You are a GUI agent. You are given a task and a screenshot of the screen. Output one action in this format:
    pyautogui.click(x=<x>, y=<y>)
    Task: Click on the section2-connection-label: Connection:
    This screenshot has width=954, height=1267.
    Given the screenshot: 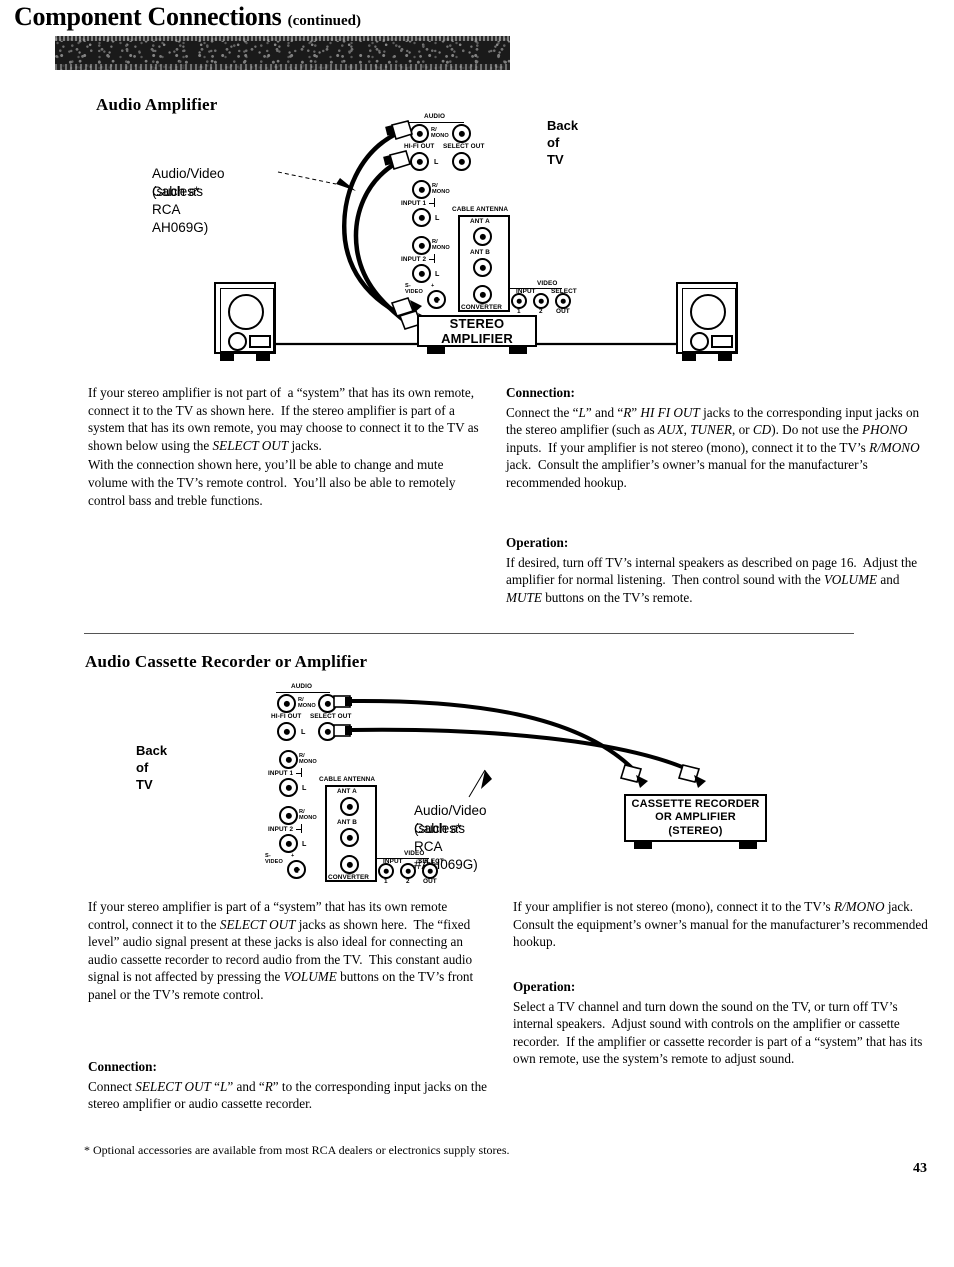 What is the action you would take?
    pyautogui.click(x=122, y=1066)
    